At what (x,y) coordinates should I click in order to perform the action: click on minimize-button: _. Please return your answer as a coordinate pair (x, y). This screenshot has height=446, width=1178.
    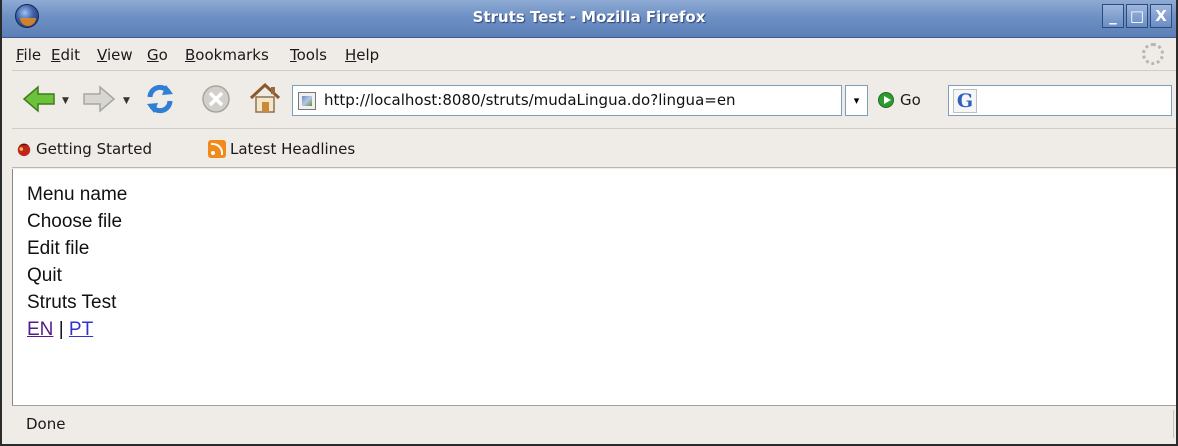
    Looking at the image, I should click on (1113, 16).